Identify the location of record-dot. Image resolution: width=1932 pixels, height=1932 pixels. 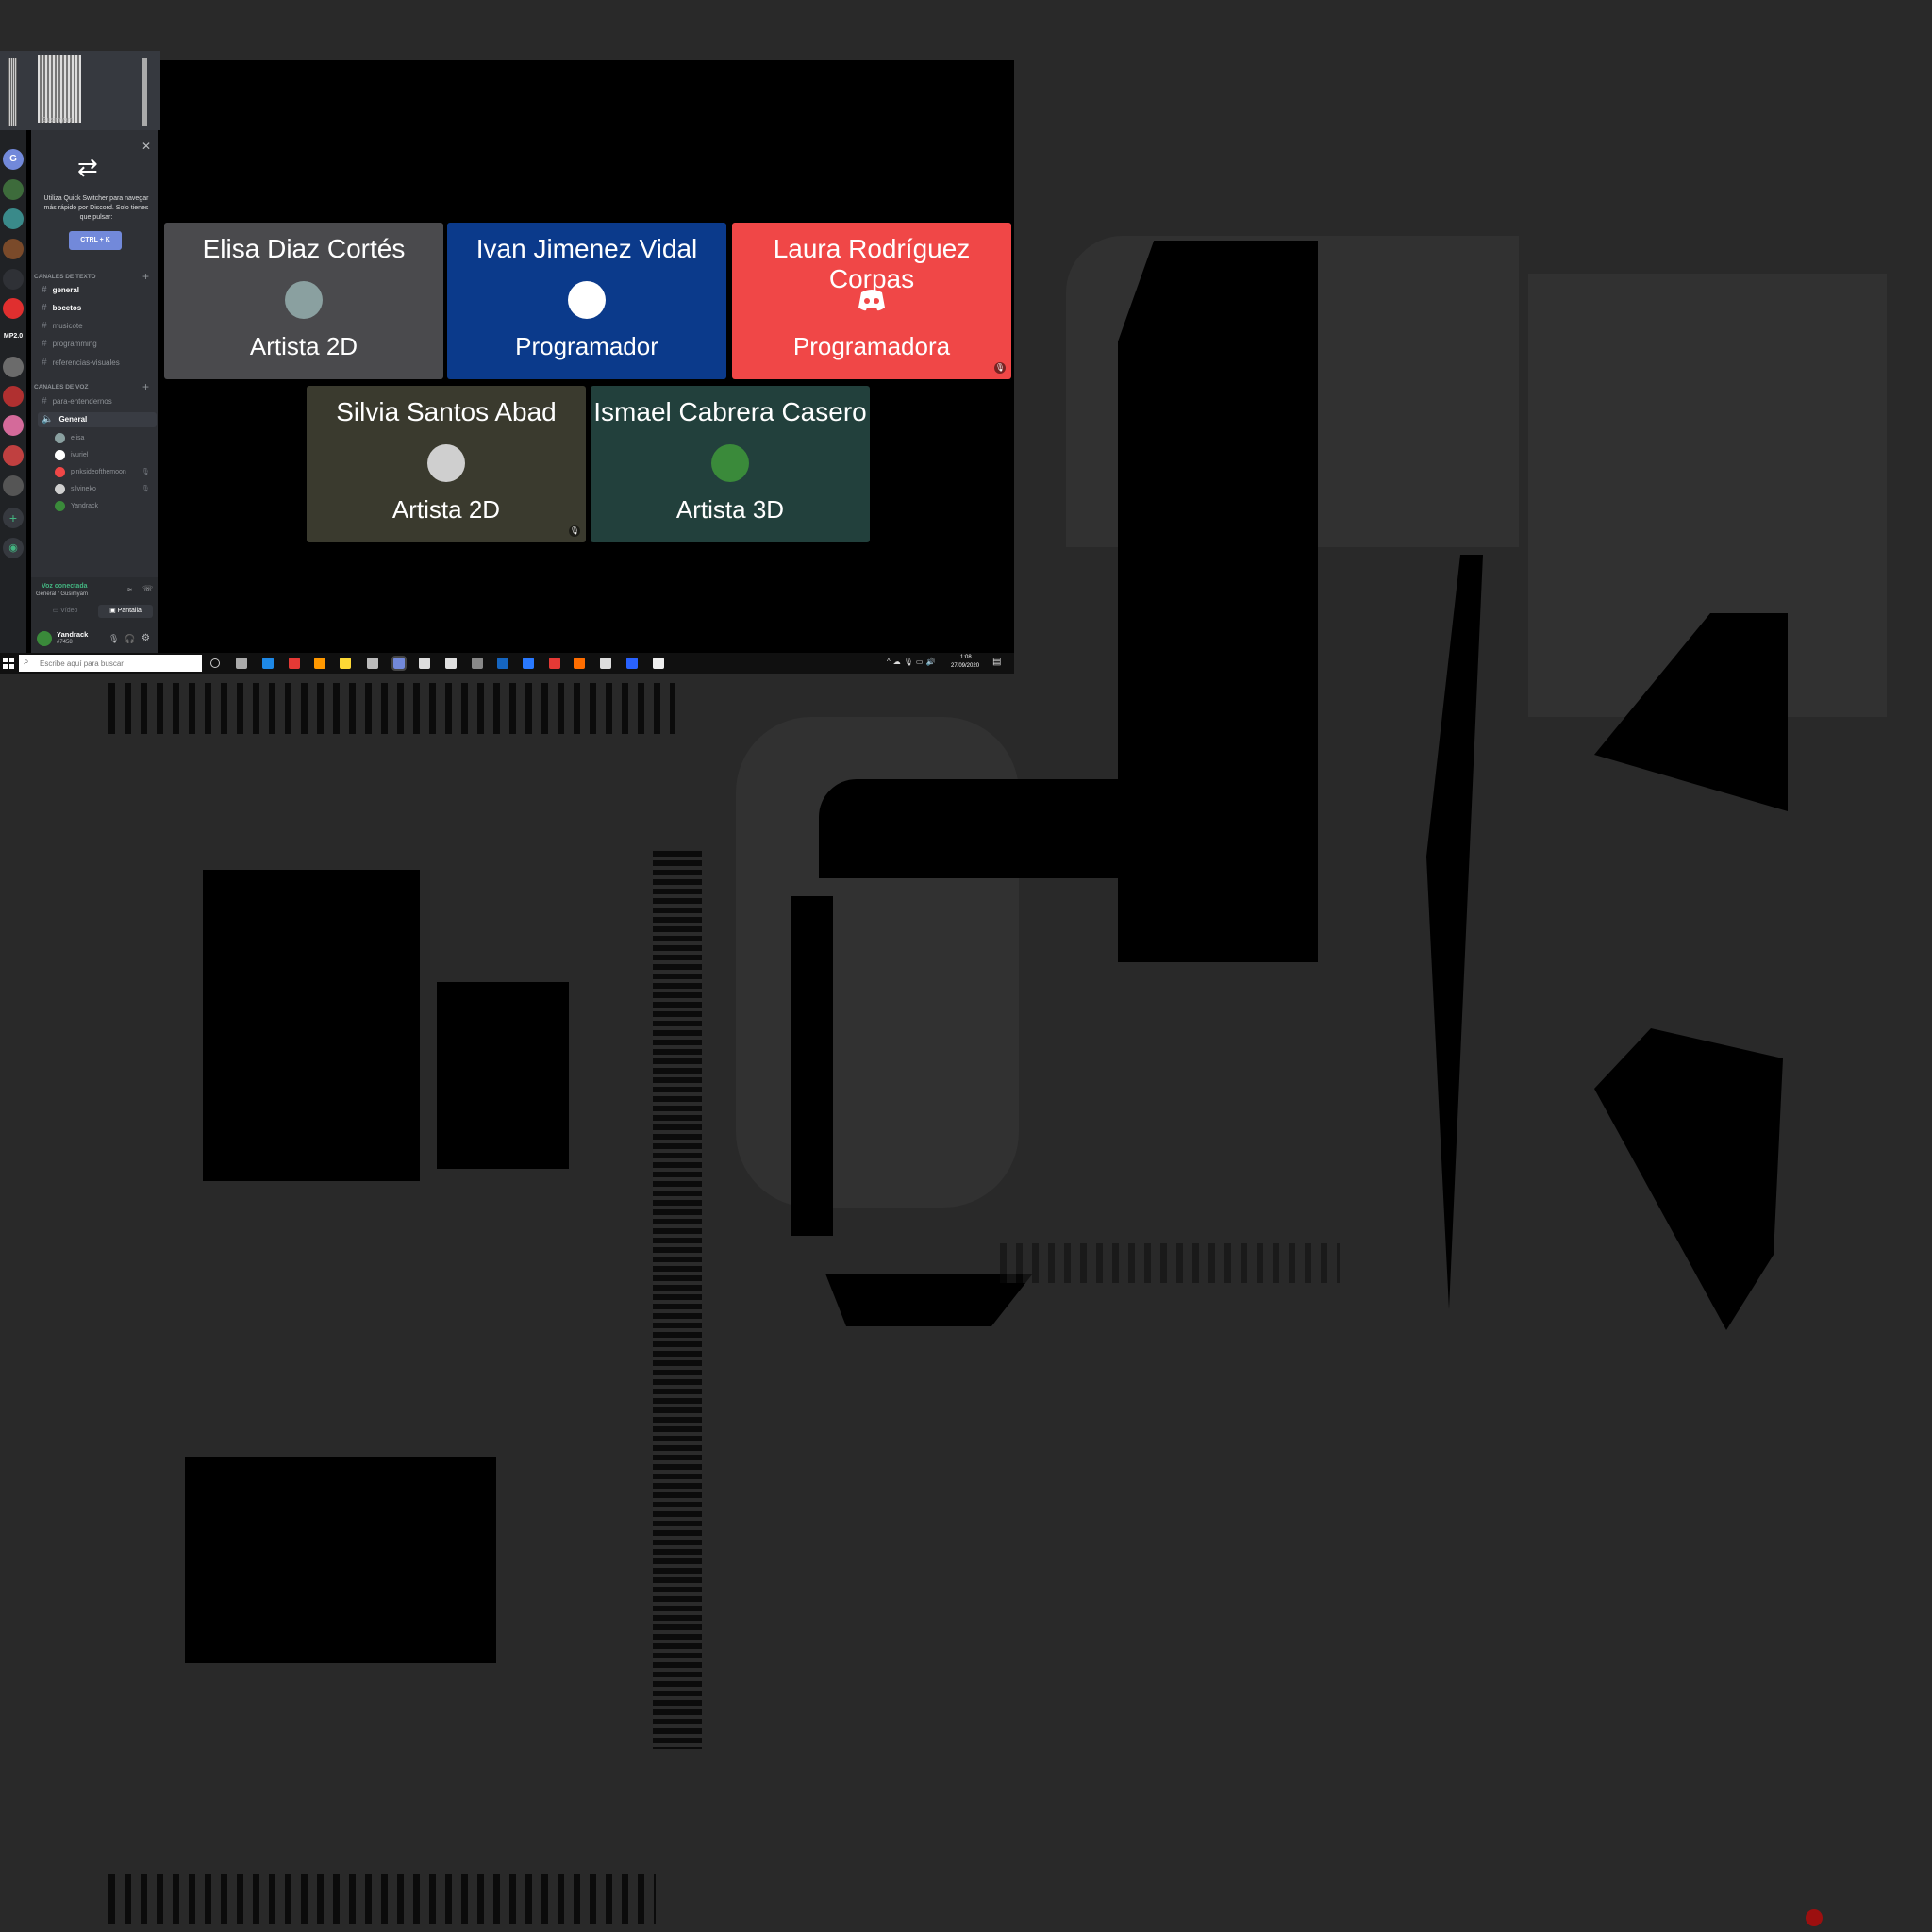
(1814, 1917).